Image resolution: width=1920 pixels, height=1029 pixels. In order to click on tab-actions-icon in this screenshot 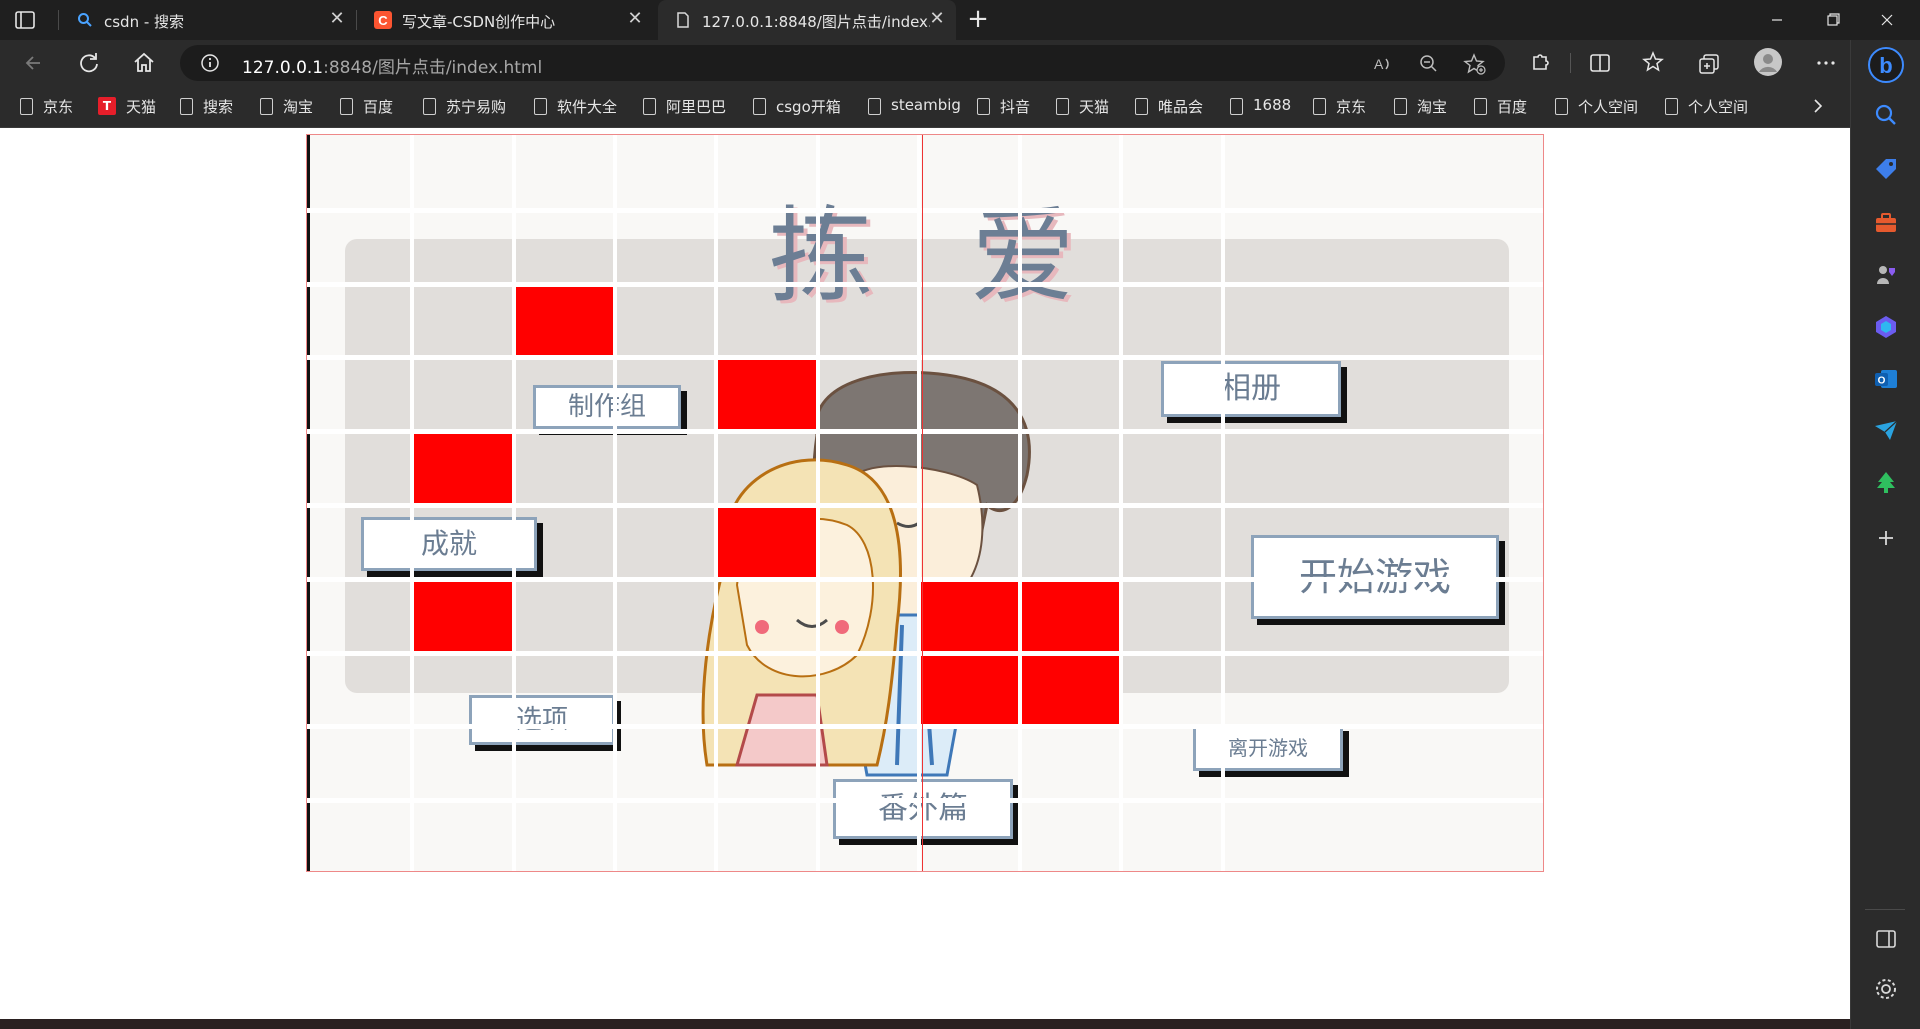, I will do `click(25, 20)`.